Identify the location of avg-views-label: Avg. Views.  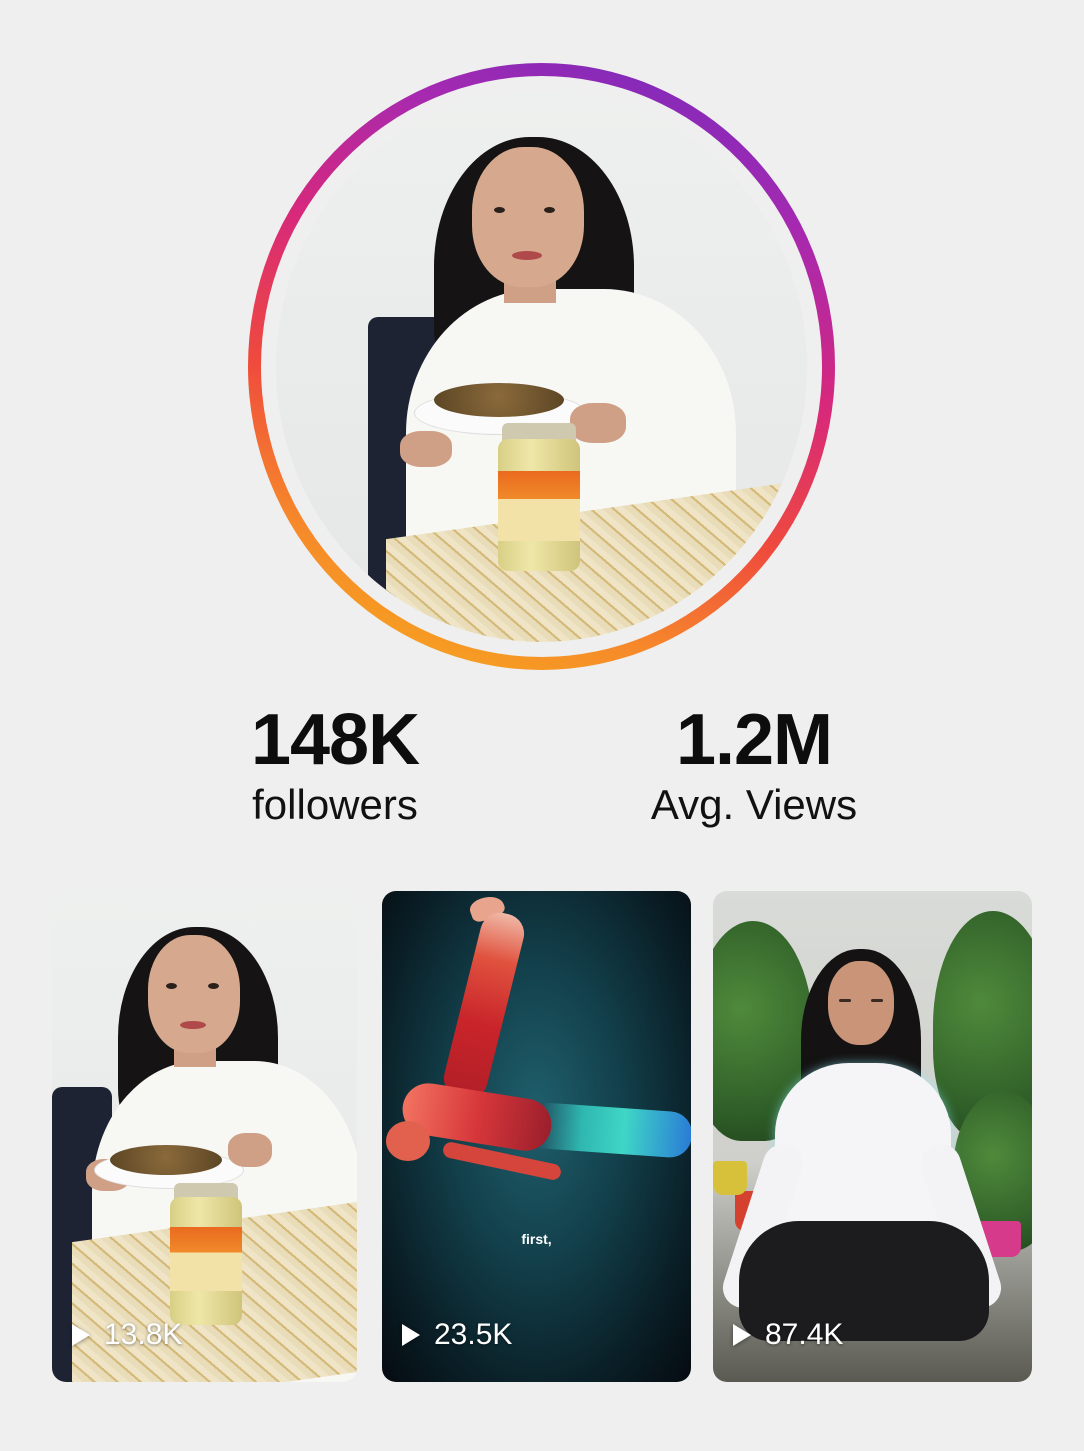
(754, 804).